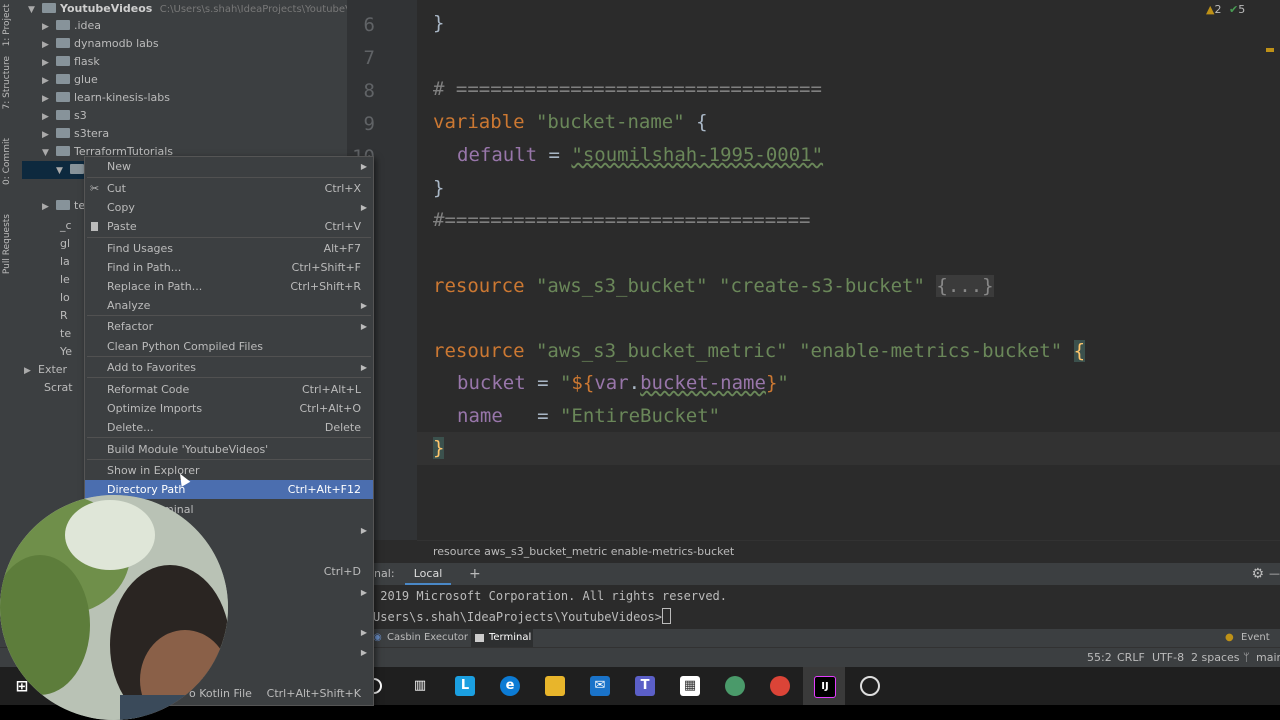 The image size is (1280, 720). I want to click on caret-position: 55:2, so click(1099, 658).